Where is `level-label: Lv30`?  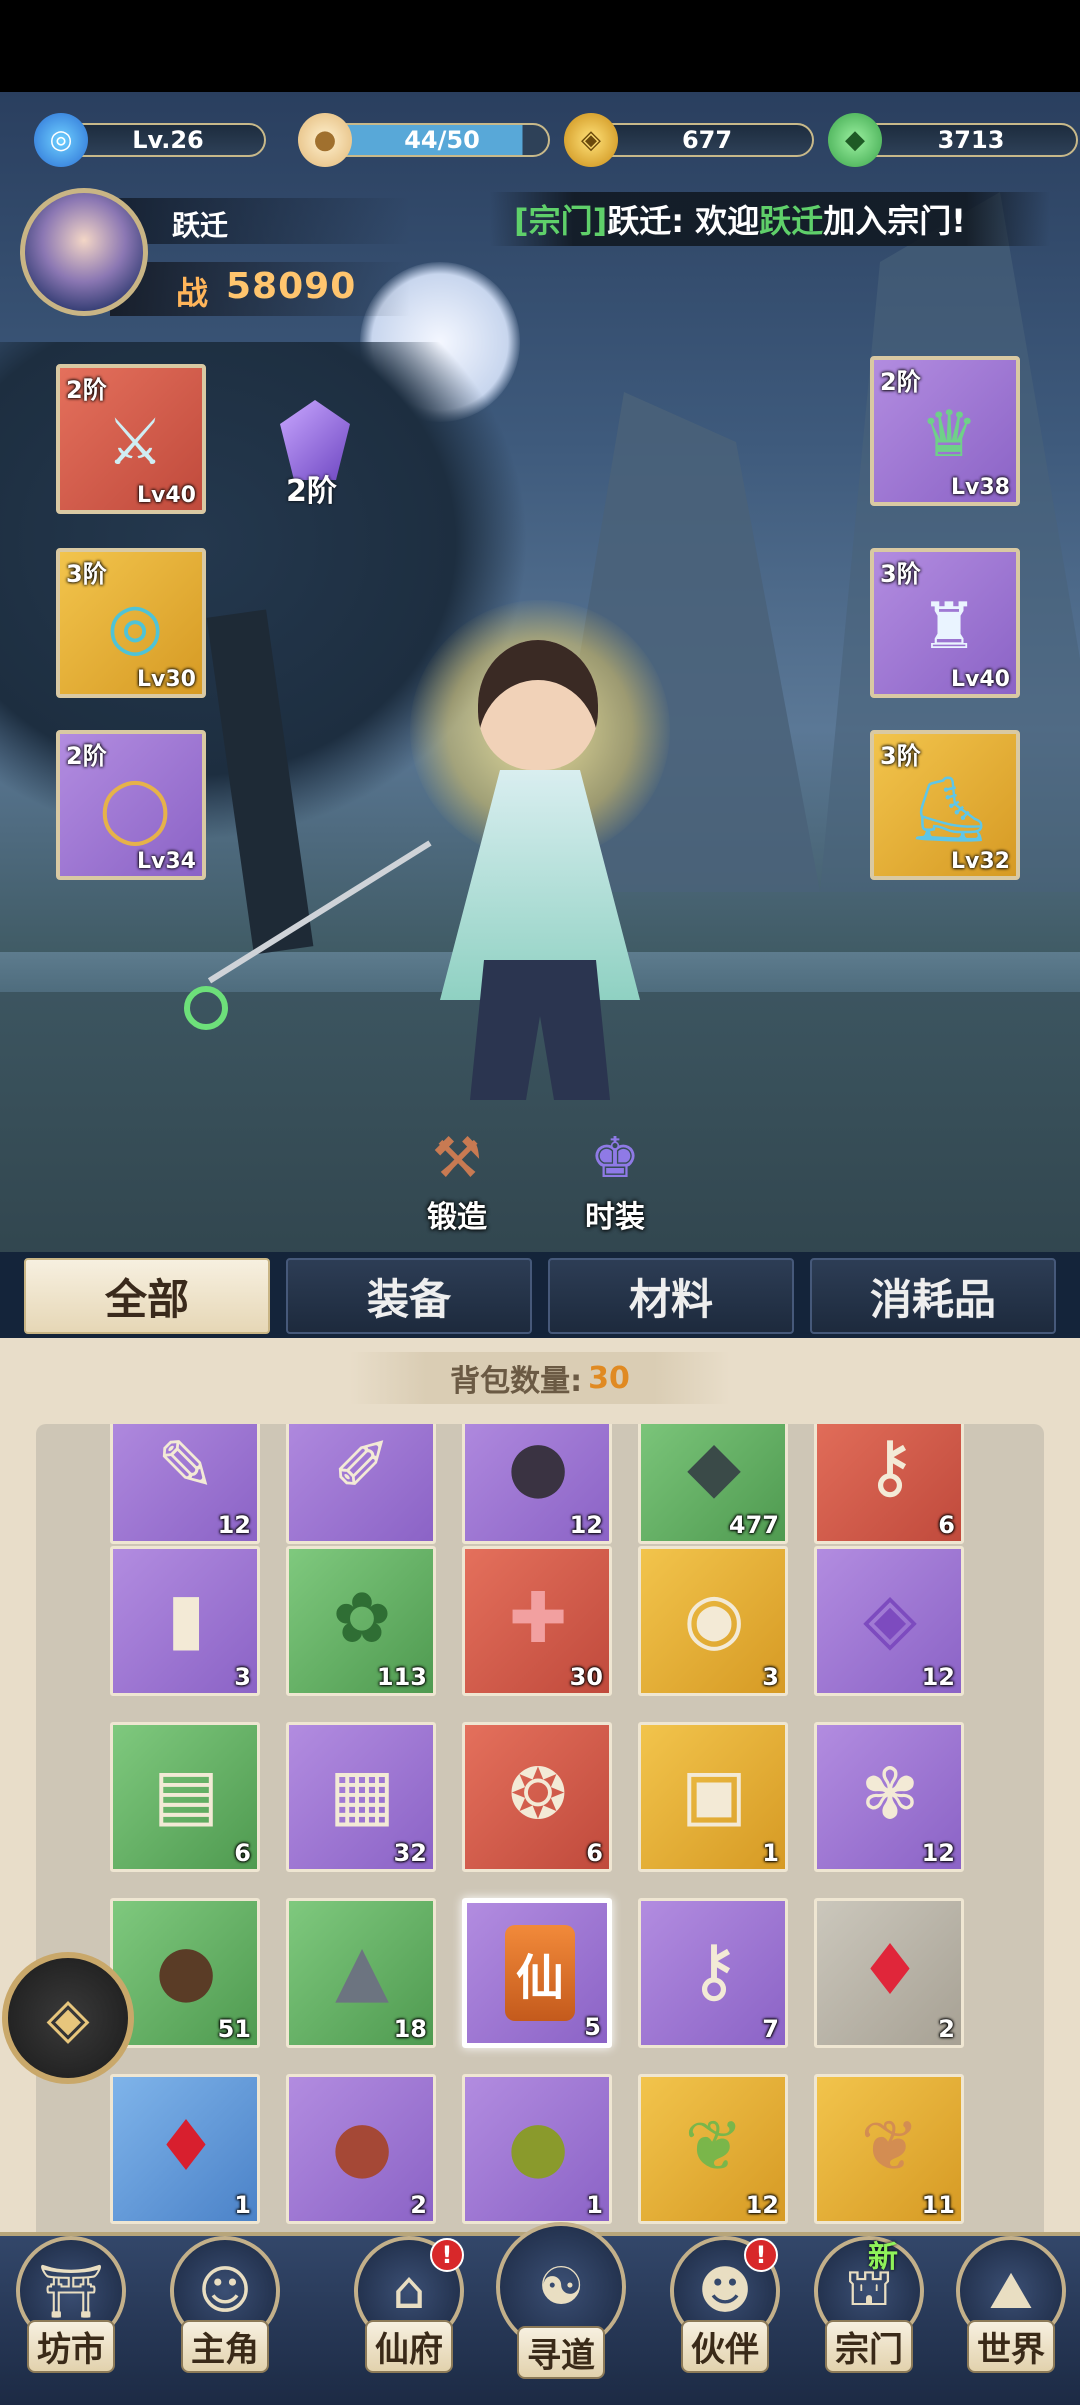
level-label: Lv30 is located at coordinates (166, 679).